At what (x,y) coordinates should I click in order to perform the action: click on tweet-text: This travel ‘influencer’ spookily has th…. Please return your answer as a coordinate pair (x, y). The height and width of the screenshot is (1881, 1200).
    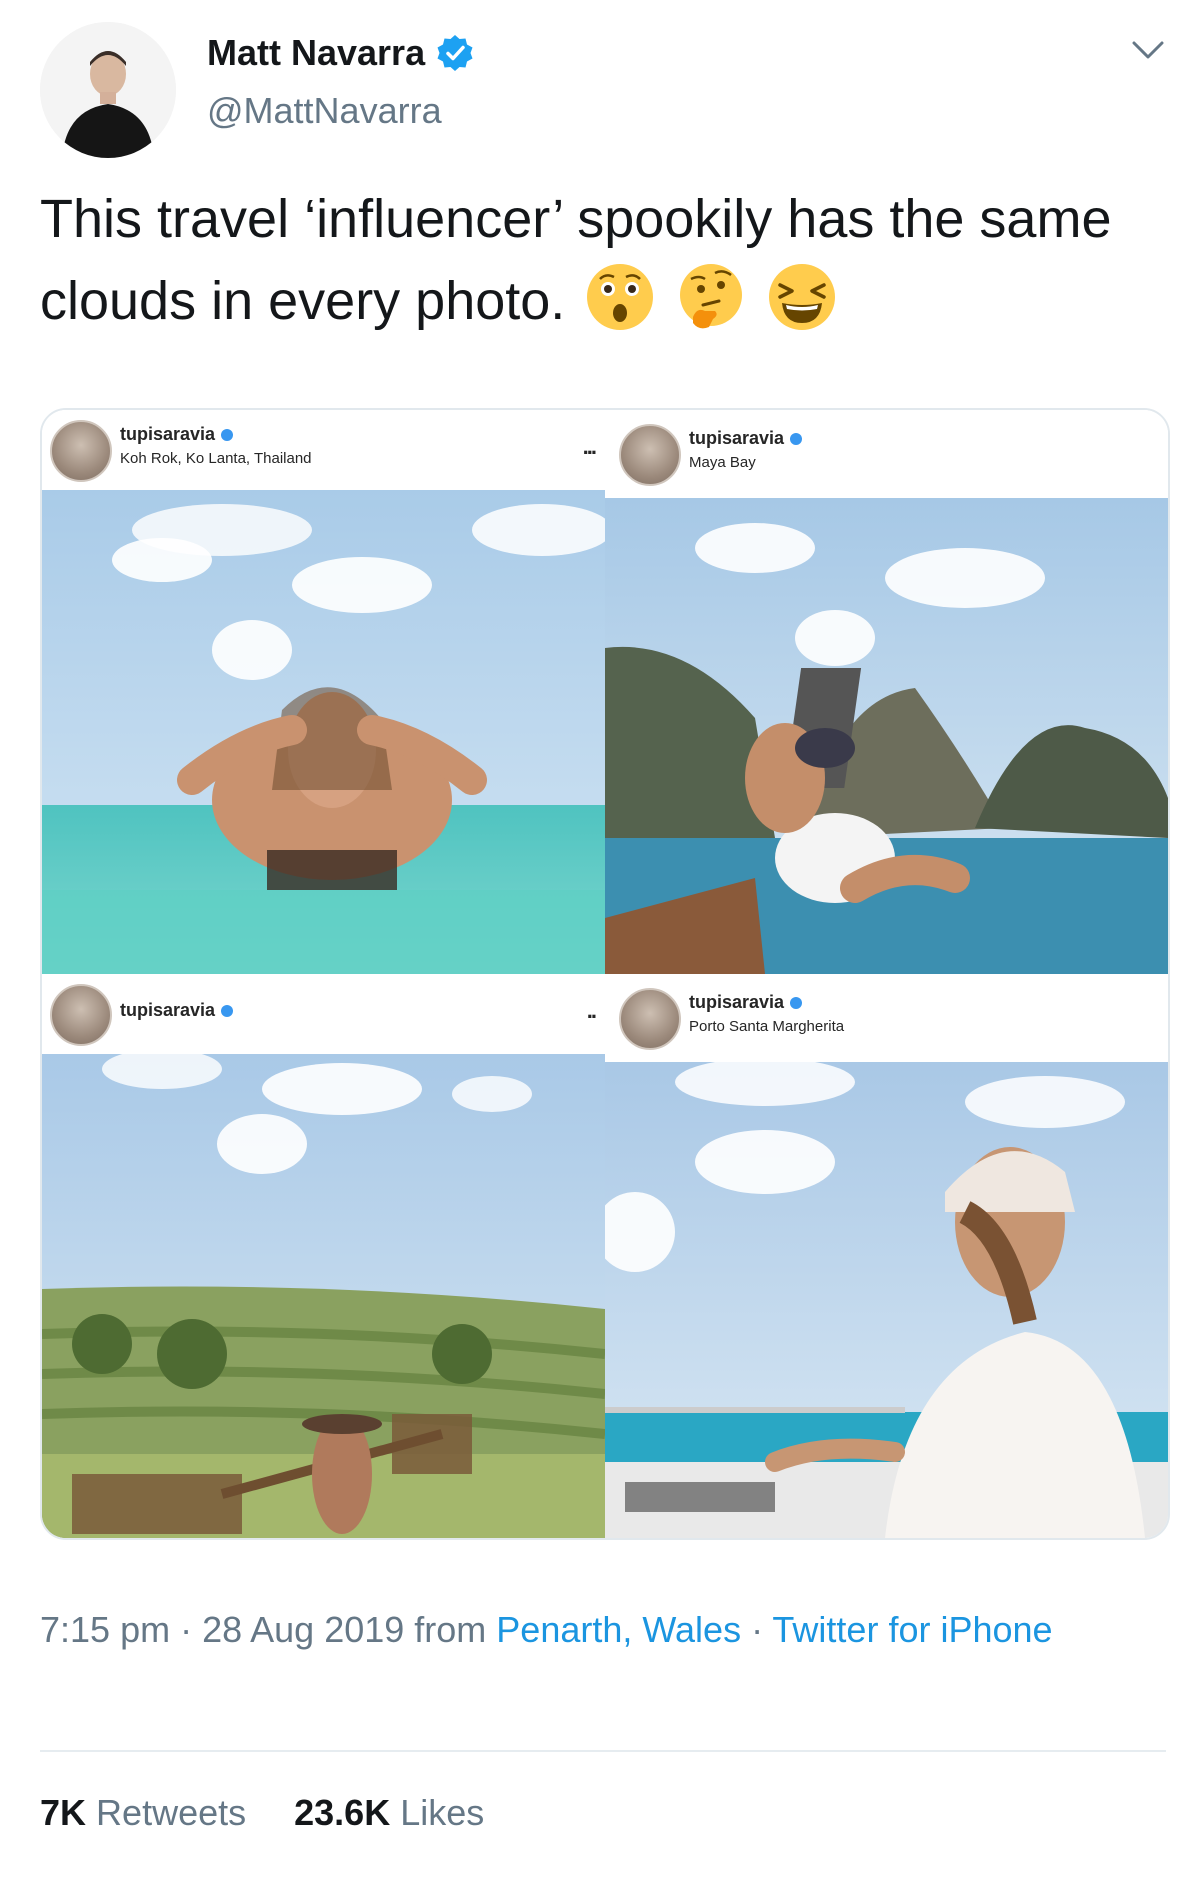
    Looking at the image, I should click on (595, 260).